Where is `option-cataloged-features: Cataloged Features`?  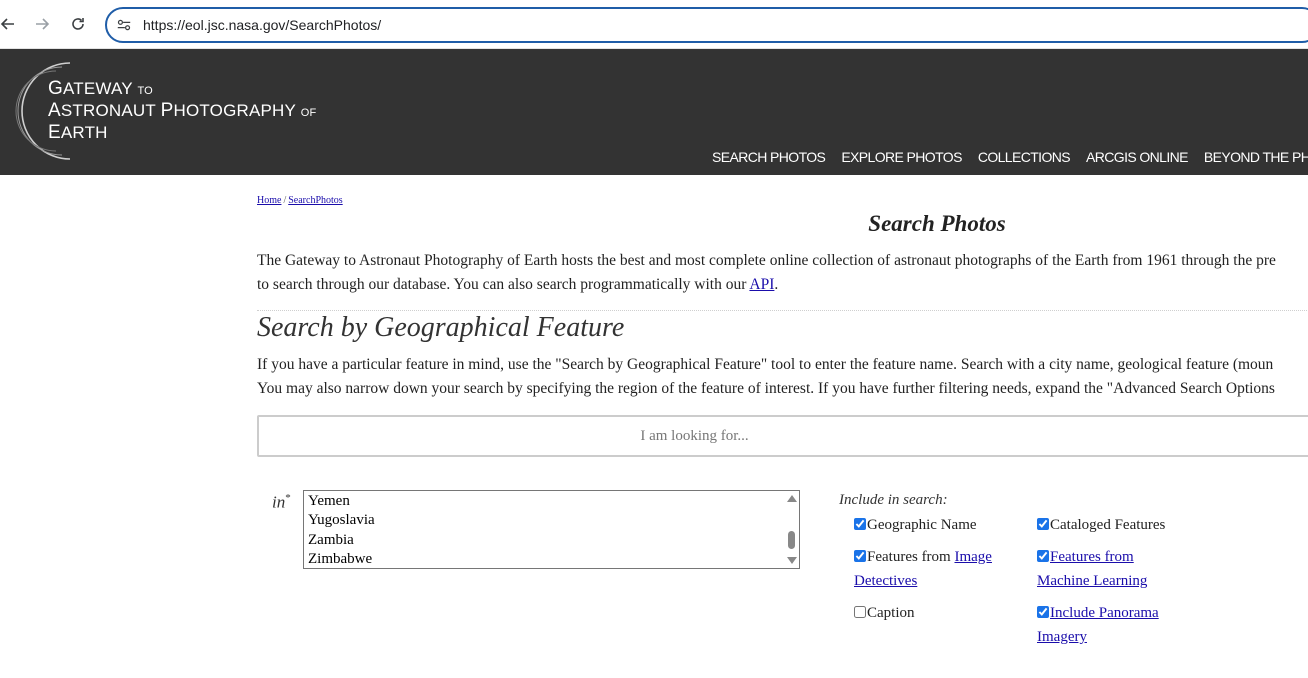
option-cataloged-features: Cataloged Features is located at coordinates (1101, 525).